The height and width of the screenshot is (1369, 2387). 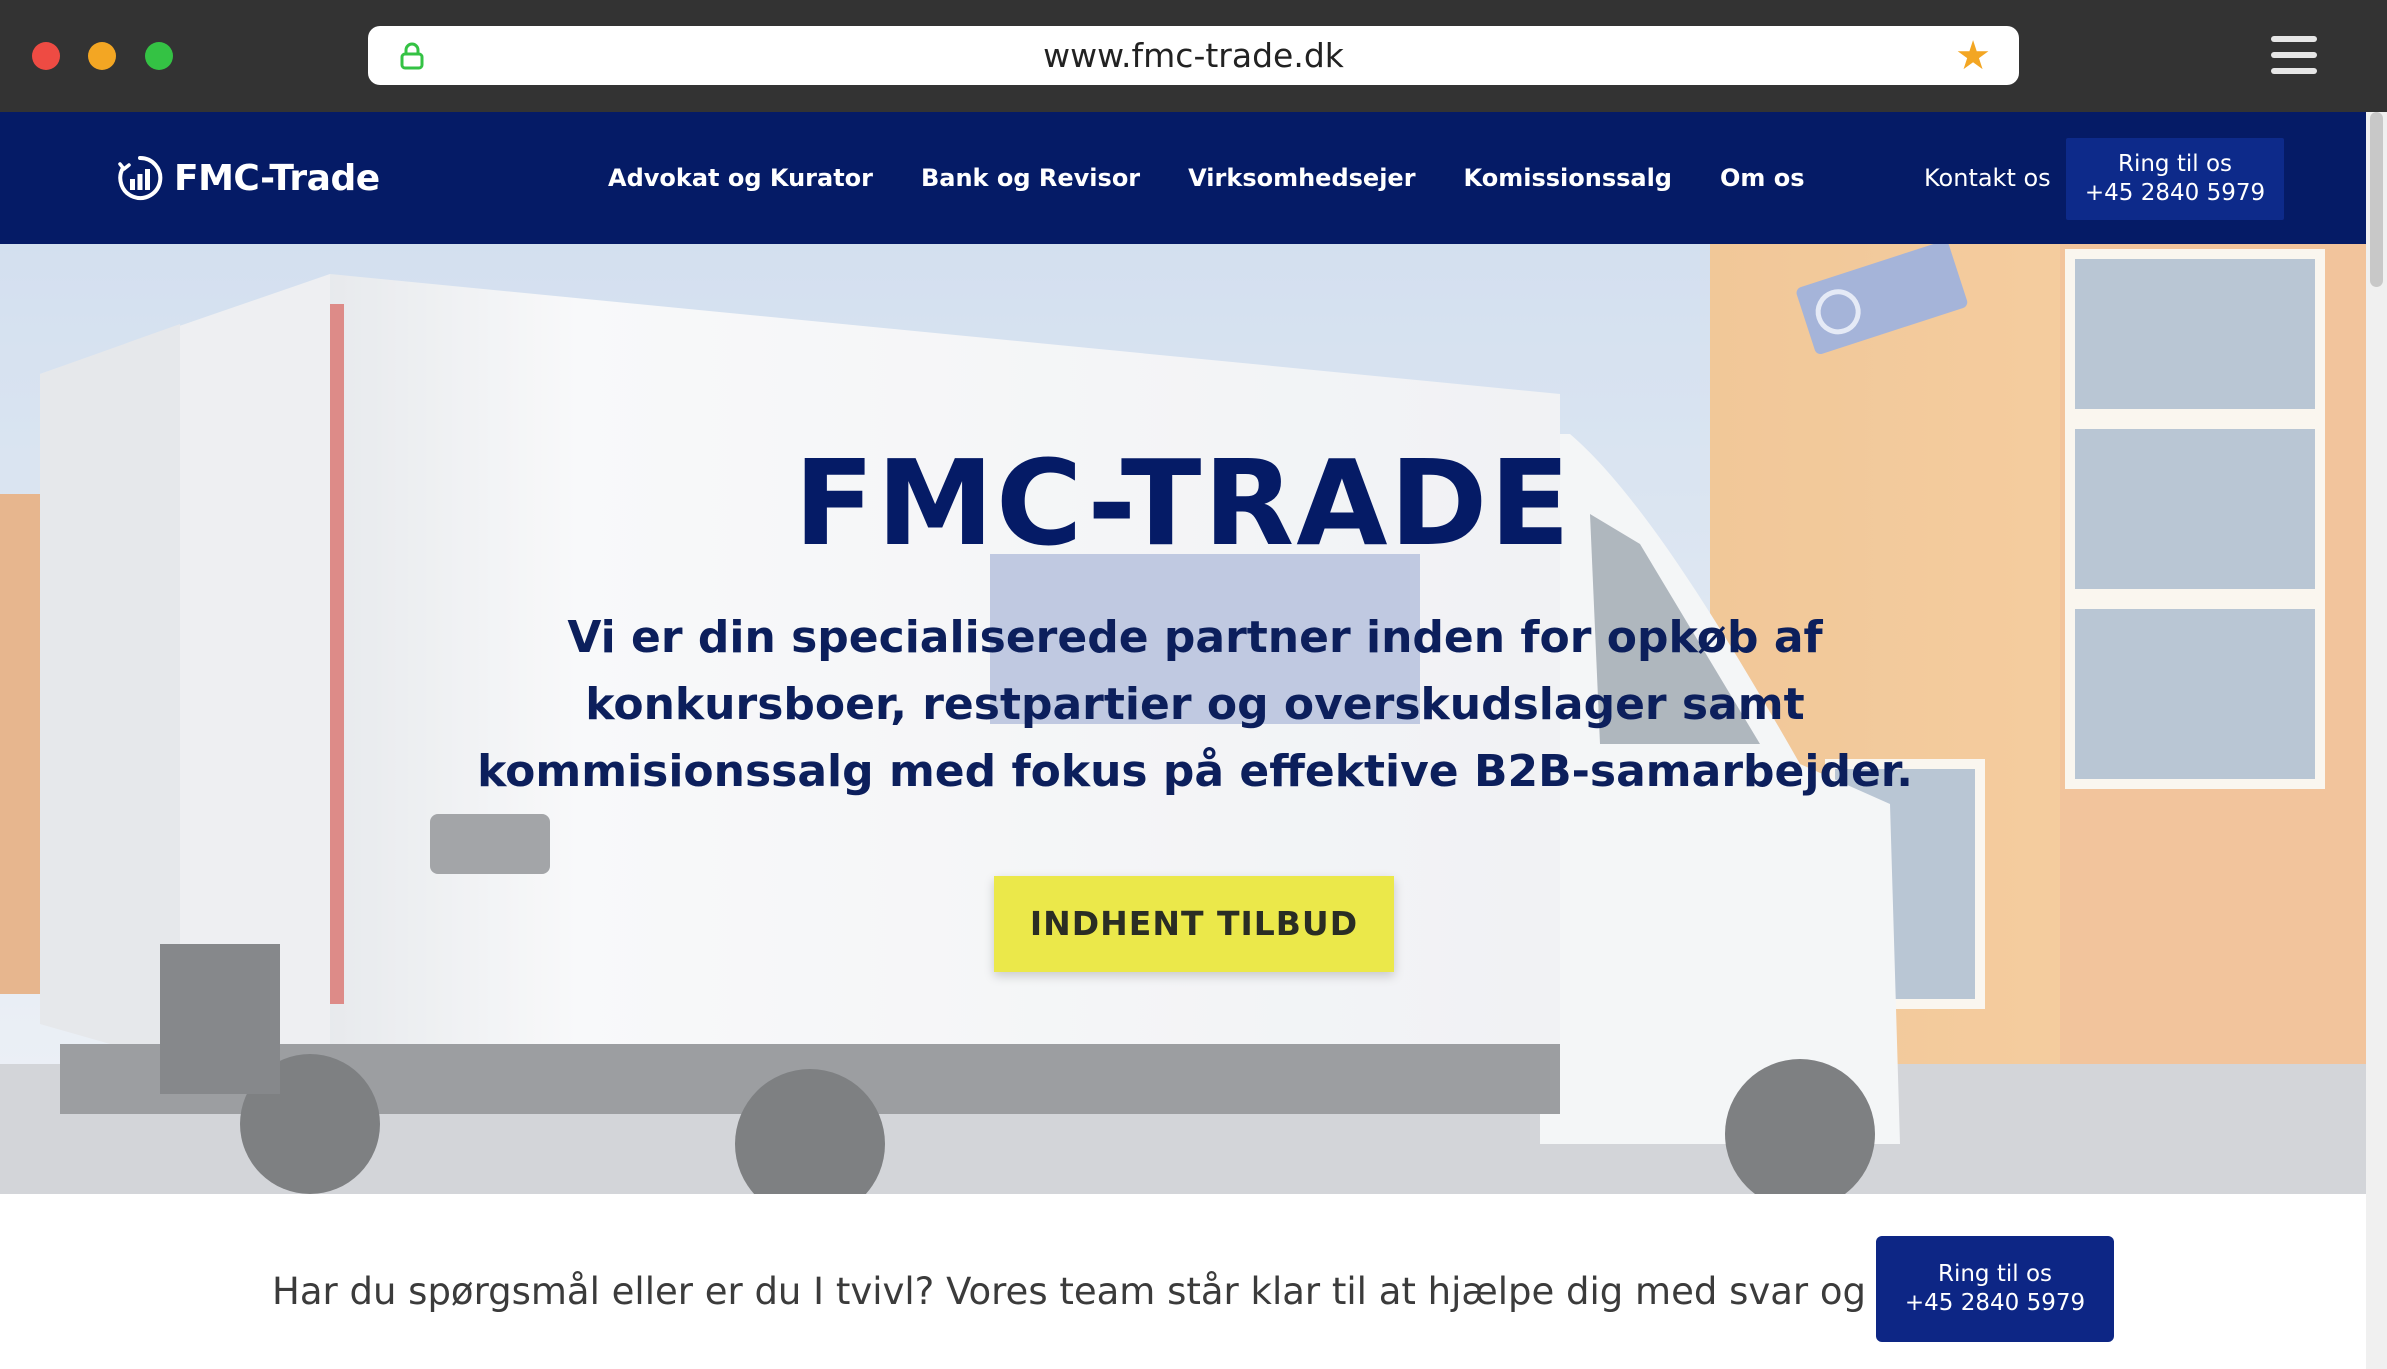 I want to click on url-text: www.fmc-trade.dk, so click(x=1193, y=55).